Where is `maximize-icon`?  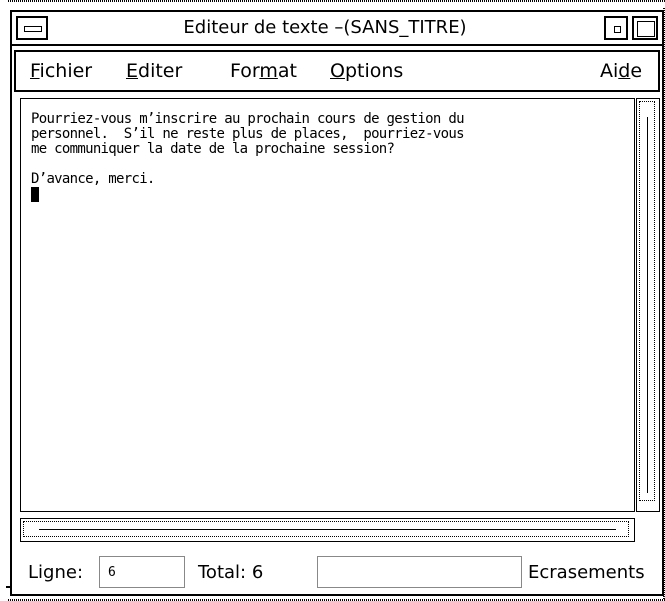 maximize-icon is located at coordinates (645, 28).